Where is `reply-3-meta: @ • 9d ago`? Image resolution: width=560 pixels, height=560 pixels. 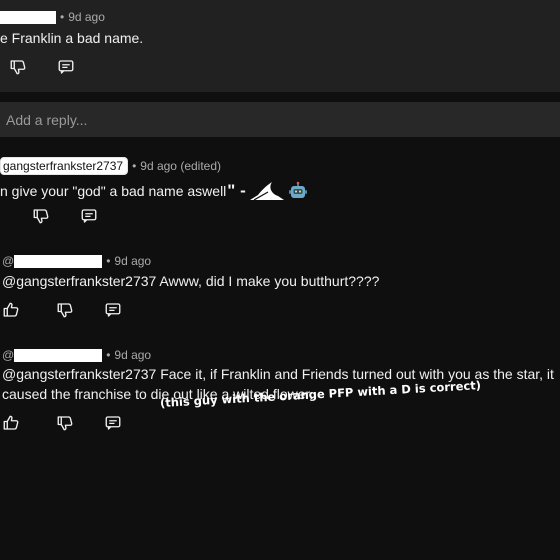 reply-3-meta: @ • 9d ago is located at coordinates (77, 355).